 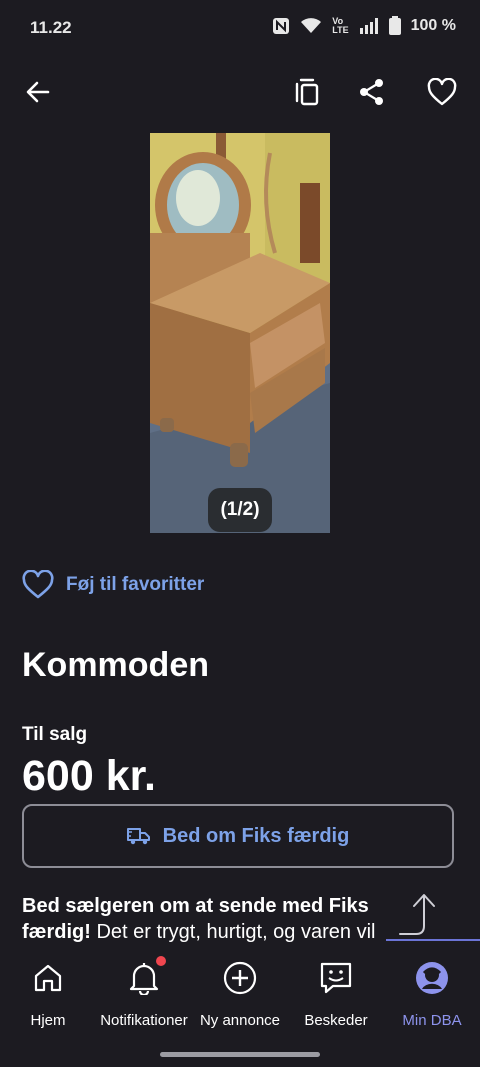 What do you see at coordinates (48, 998) in the screenshot?
I see `nav-item-home: Hjem` at bounding box center [48, 998].